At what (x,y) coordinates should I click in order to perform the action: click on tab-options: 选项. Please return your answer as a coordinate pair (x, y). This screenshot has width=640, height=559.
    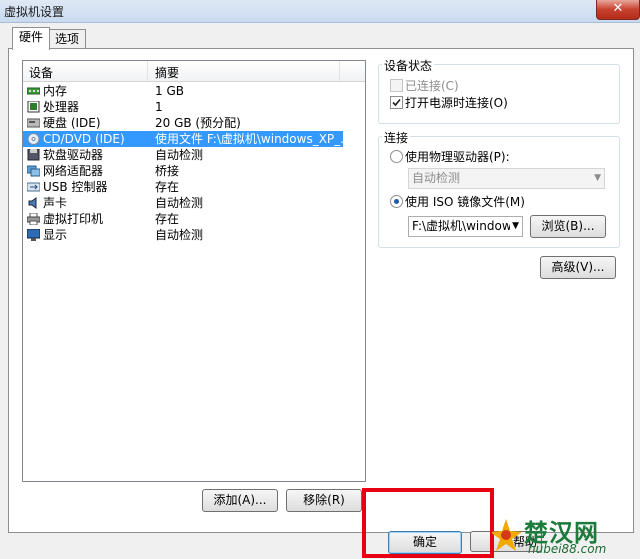
    Looking at the image, I should click on (67, 39).